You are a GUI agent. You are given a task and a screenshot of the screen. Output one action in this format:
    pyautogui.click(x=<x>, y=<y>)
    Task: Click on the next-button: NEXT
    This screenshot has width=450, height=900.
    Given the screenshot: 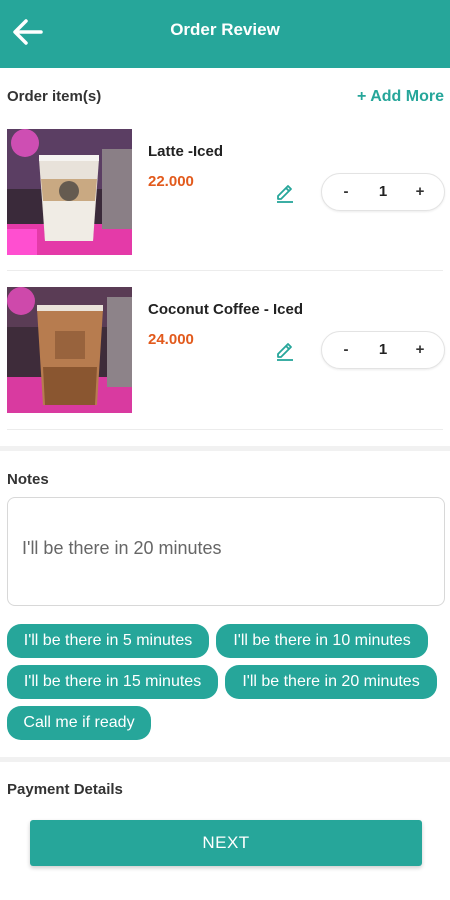 What is the action you would take?
    pyautogui.click(x=226, y=843)
    